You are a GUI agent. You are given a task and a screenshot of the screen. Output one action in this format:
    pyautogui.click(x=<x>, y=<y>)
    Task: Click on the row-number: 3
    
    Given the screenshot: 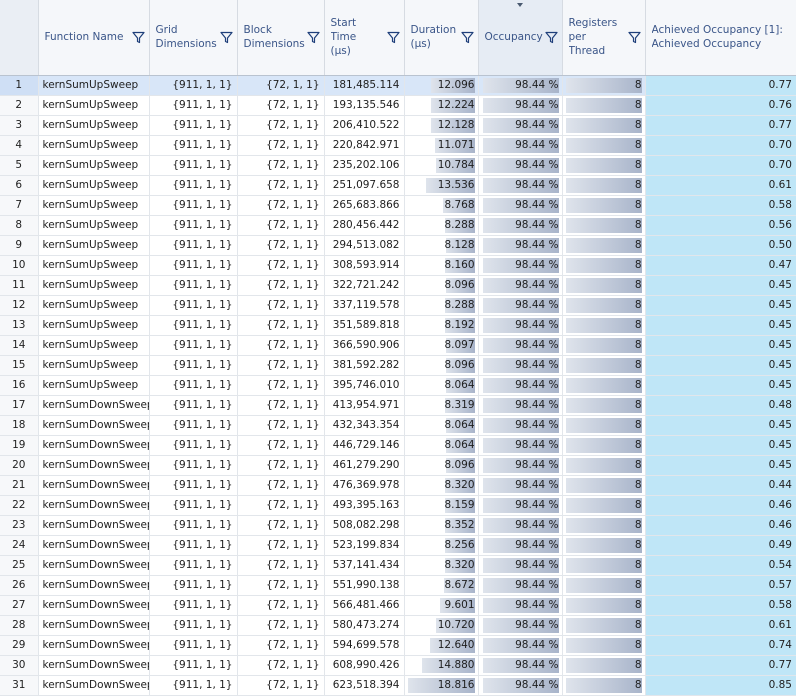 What is the action you would take?
    pyautogui.click(x=19, y=125)
    